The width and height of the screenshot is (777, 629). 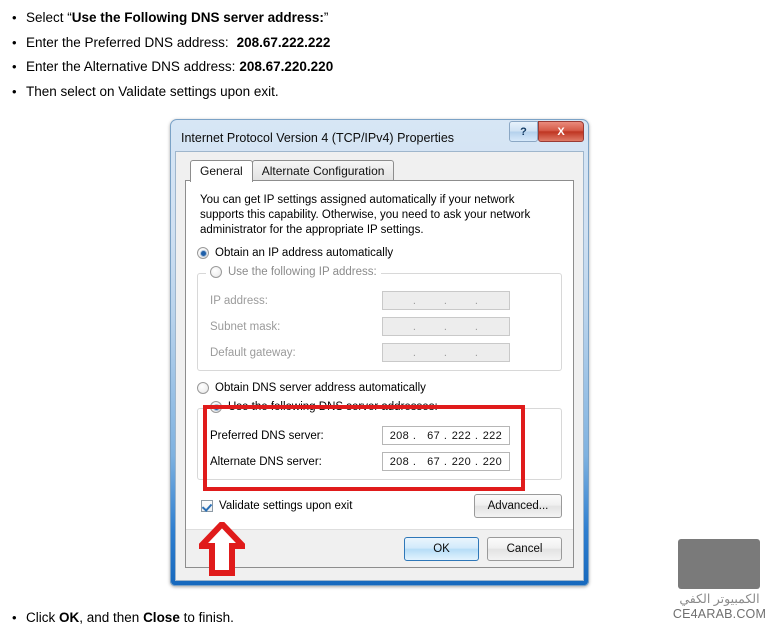 What do you see at coordinates (333, 407) in the screenshot?
I see `radio-label: Use the following DNS server addresses:` at bounding box center [333, 407].